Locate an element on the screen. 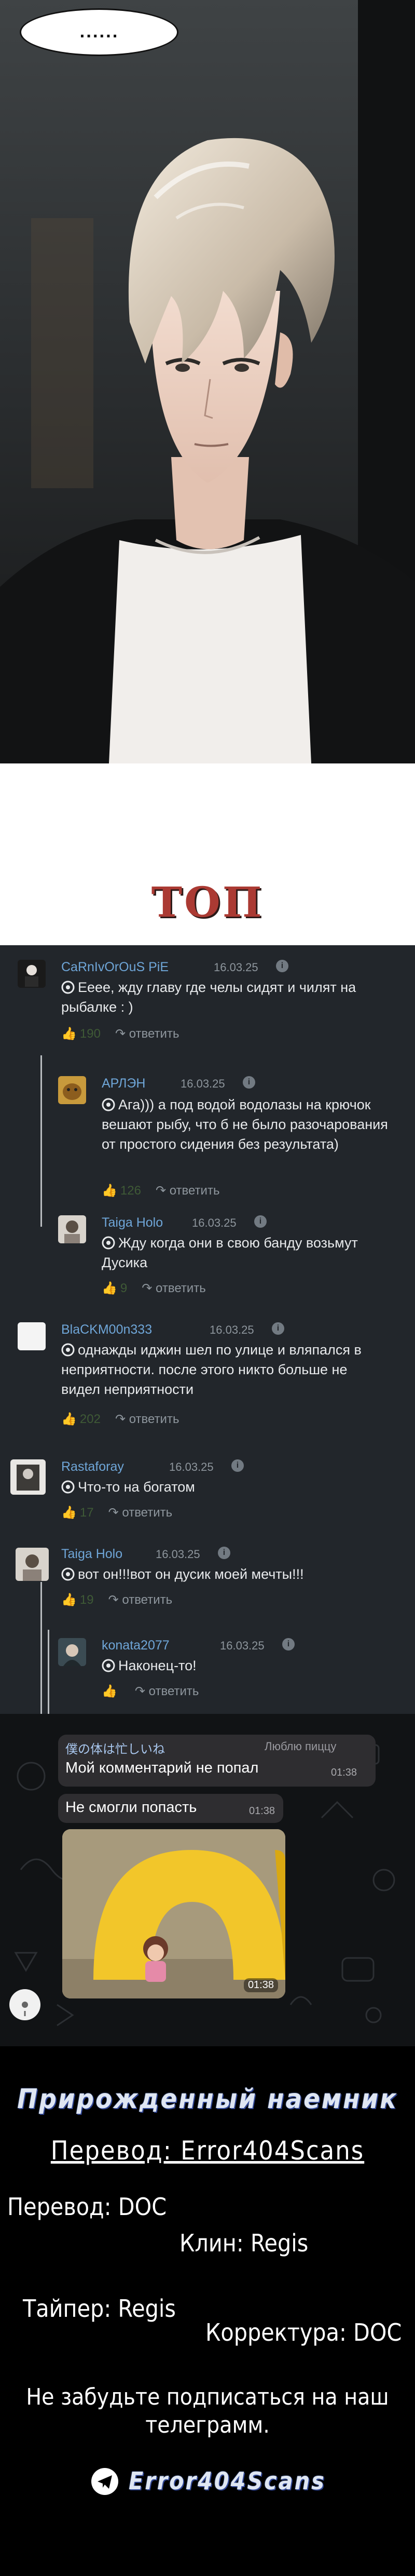 This screenshot has width=415, height=2576. chat-image-time: 01:38 is located at coordinates (261, 1985).